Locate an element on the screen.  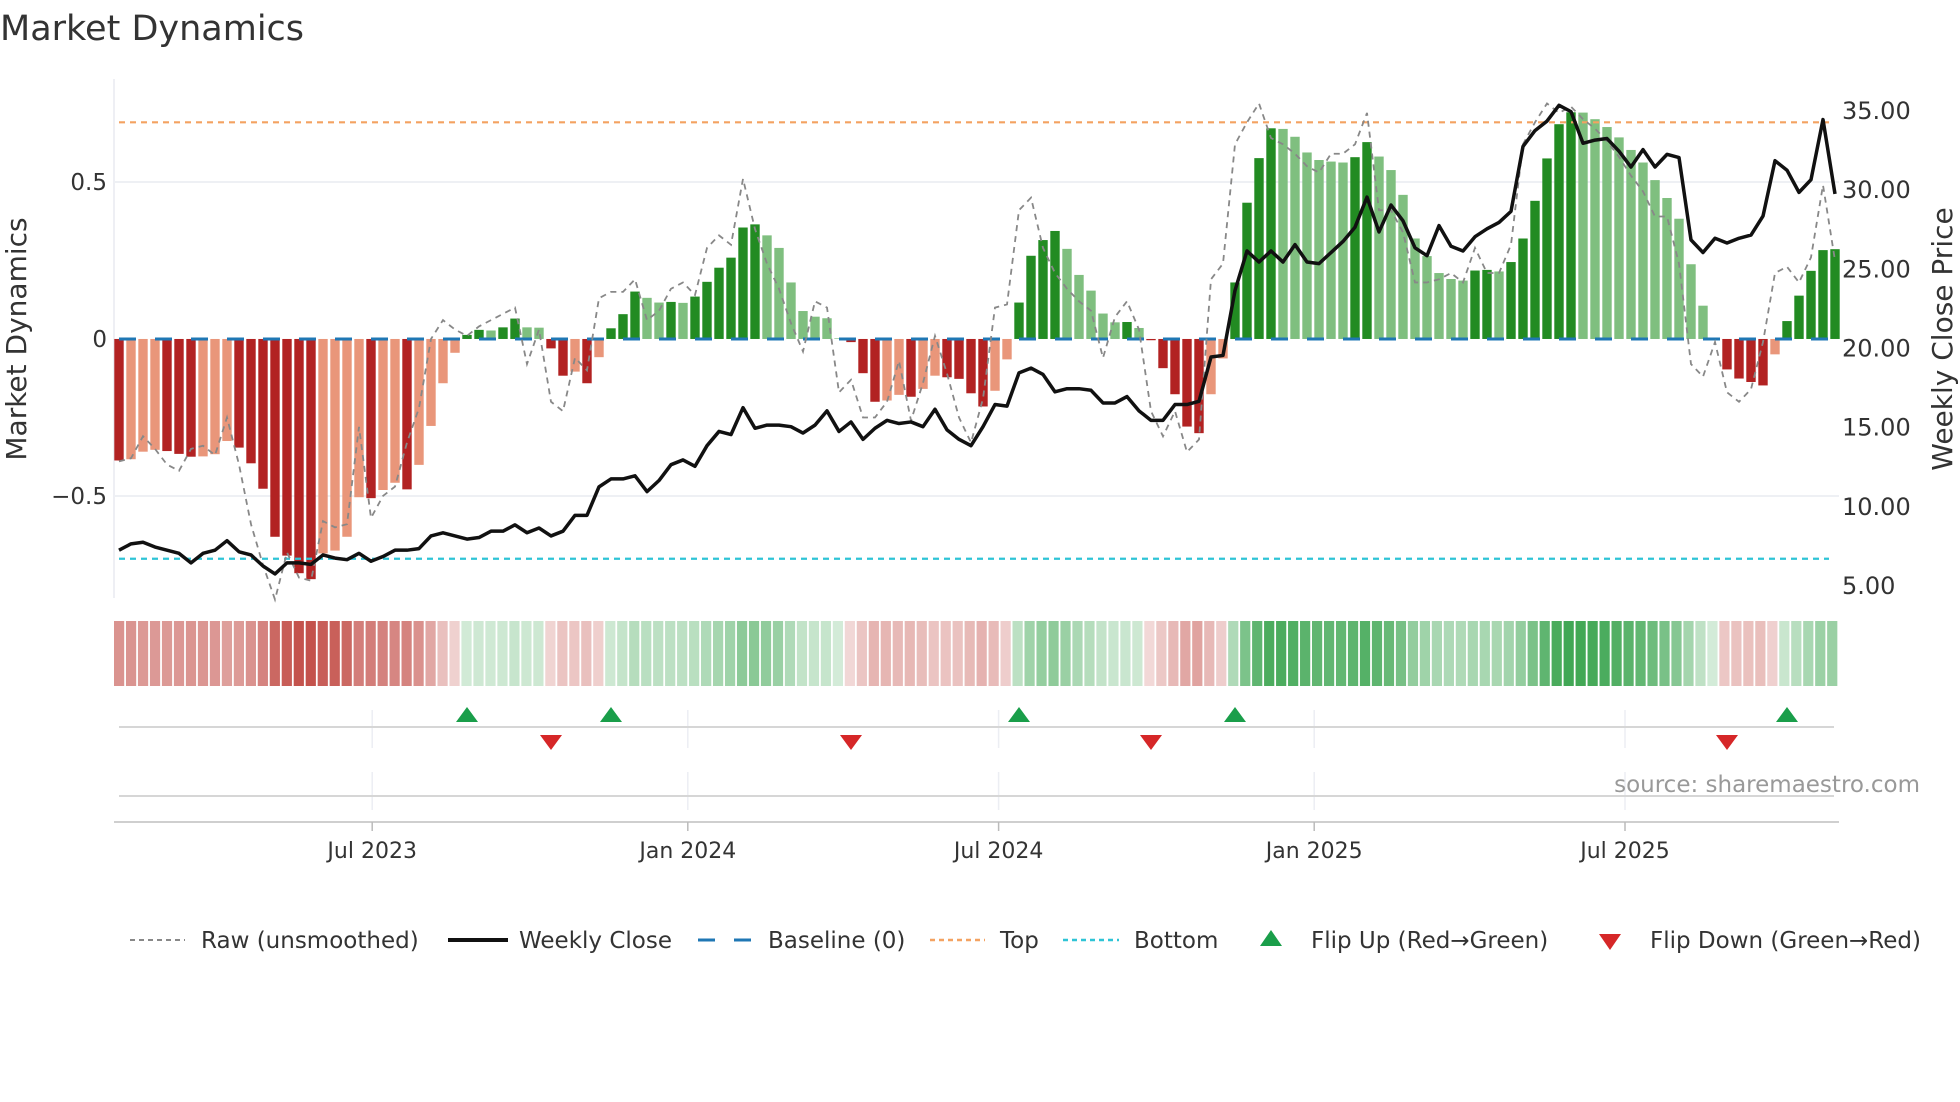
legend-item-close: Weekly Close is located at coordinates (560, 941).